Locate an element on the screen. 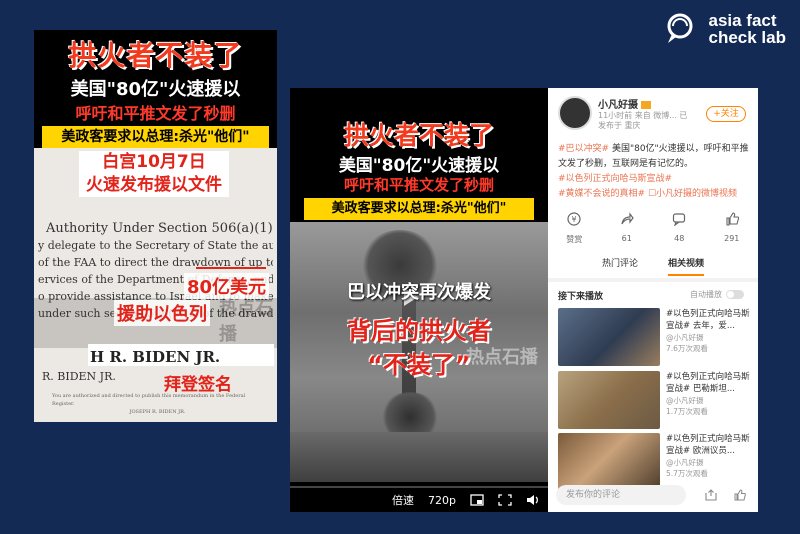  related-video-item: #以色列正式向哈马斯宣战# 欧洲议员... @小凡好摄 5.7万次观看 is located at coordinates (655, 462).